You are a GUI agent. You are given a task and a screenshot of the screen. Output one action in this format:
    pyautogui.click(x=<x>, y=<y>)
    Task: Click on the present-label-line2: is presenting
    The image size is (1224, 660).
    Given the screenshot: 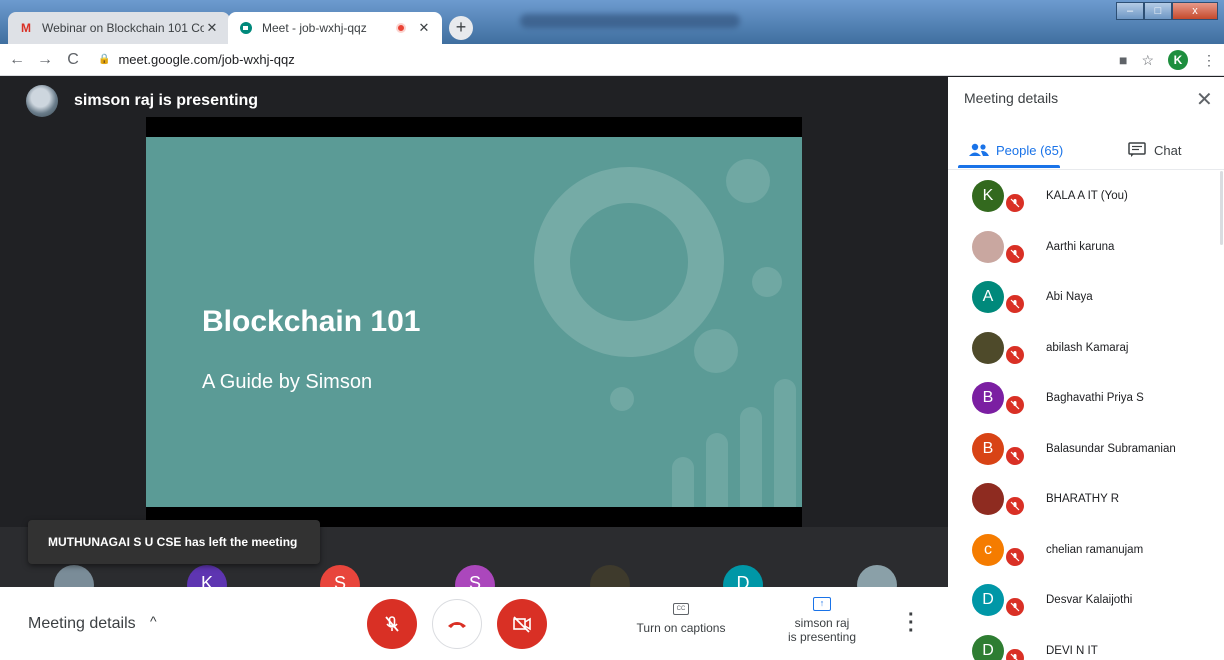 What is the action you would take?
    pyautogui.click(x=822, y=637)
    